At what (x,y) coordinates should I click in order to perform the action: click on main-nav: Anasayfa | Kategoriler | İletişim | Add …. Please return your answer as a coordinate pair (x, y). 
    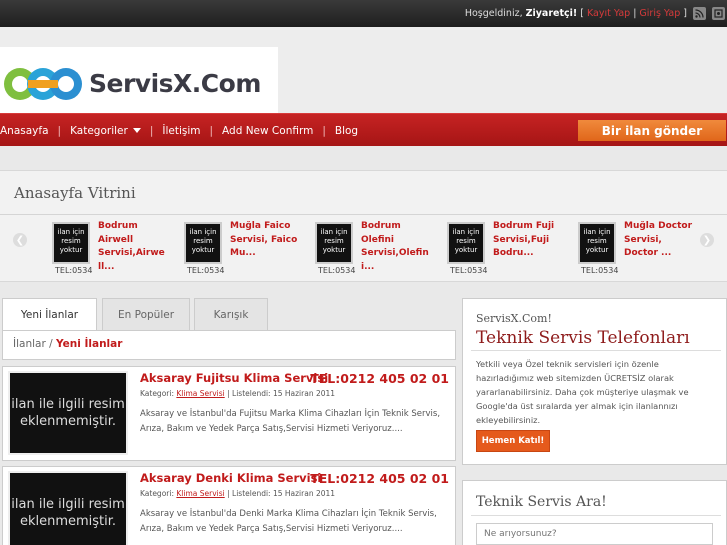
    Looking at the image, I should click on (363, 129).